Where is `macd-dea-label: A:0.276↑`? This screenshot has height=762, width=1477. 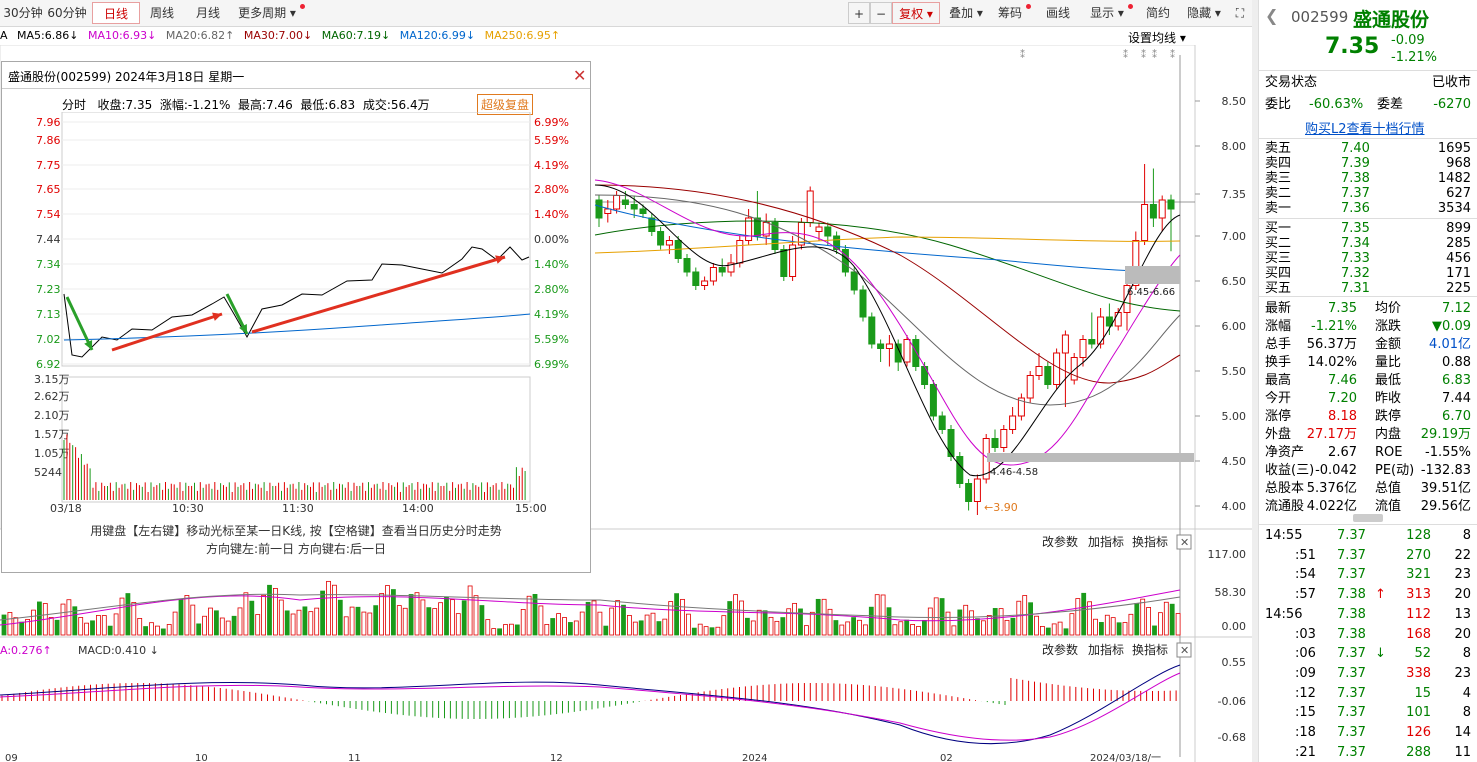 macd-dea-label: A:0.276↑ is located at coordinates (26, 650).